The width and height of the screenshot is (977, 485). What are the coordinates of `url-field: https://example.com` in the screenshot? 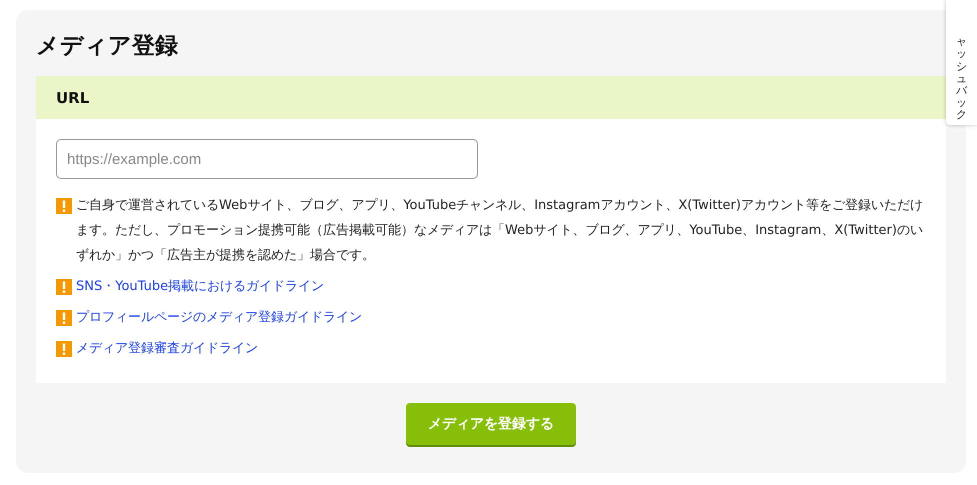 It's located at (267, 159).